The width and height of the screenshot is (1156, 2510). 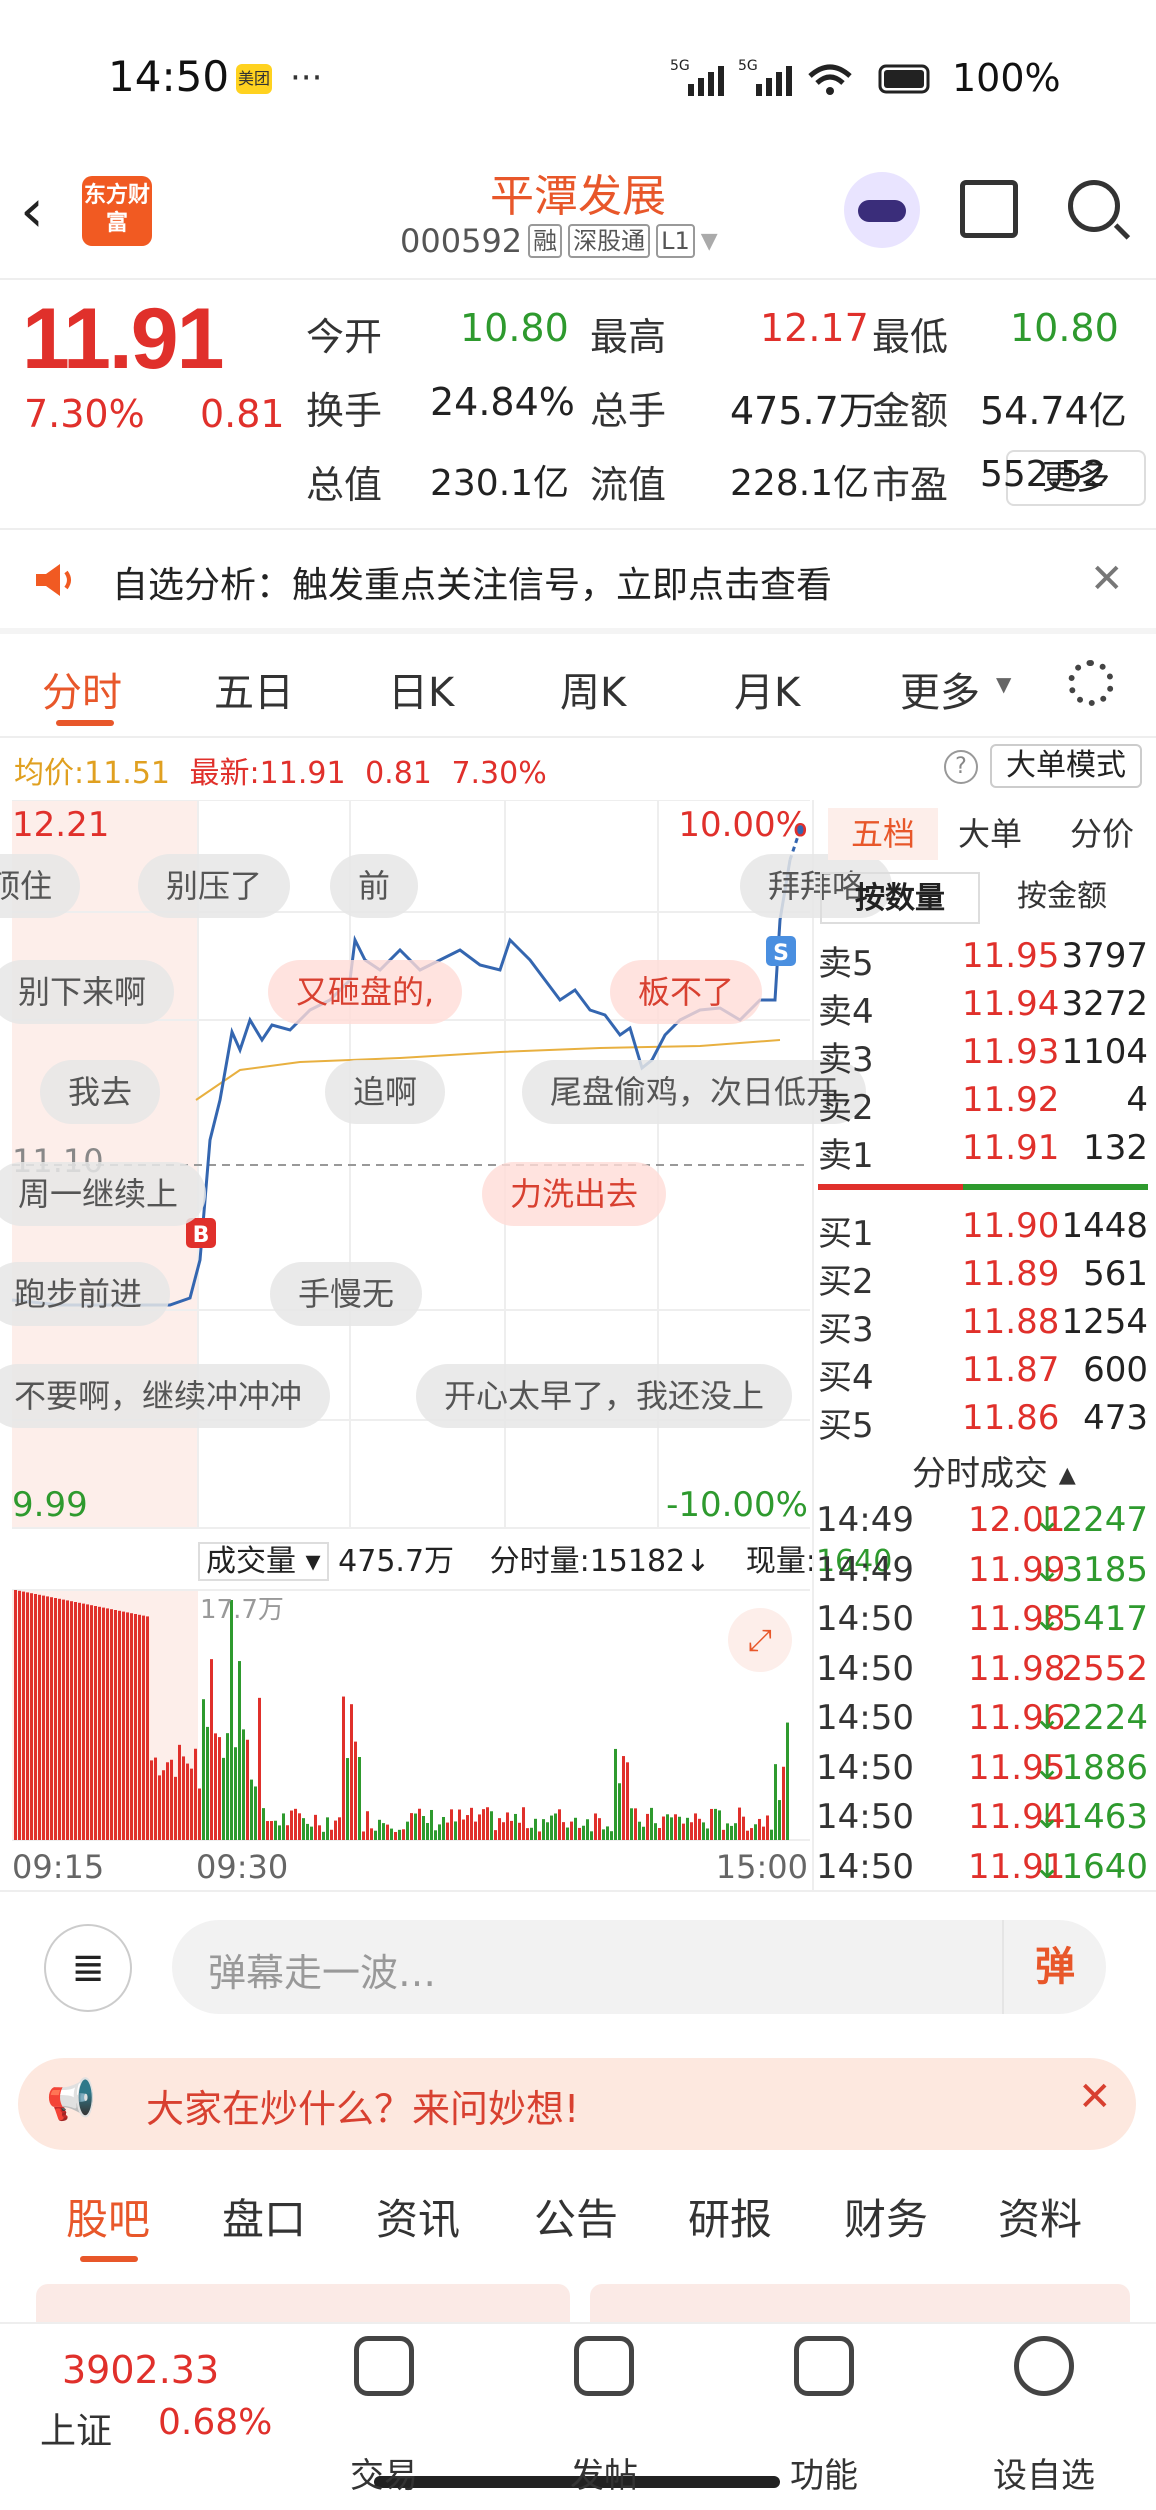 What do you see at coordinates (418, 2216) in the screenshot?
I see `section-tab-2: 资讯` at bounding box center [418, 2216].